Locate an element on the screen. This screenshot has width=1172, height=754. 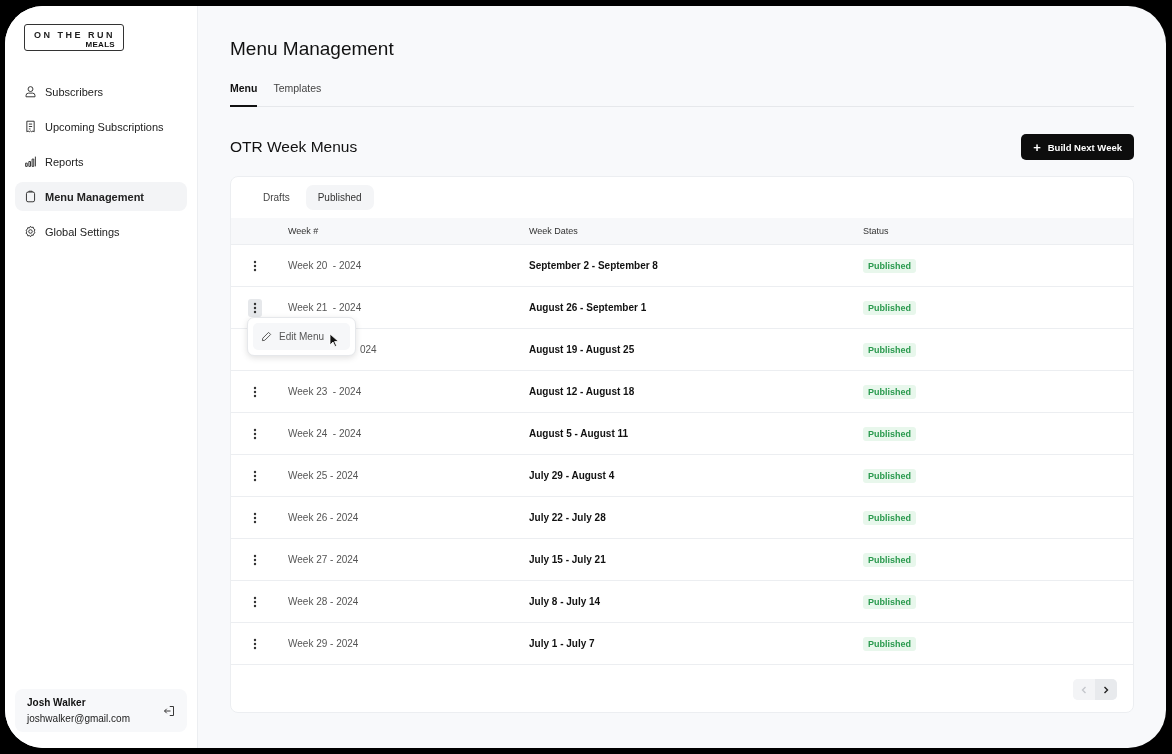
cursor-icon is located at coordinates (334, 340).